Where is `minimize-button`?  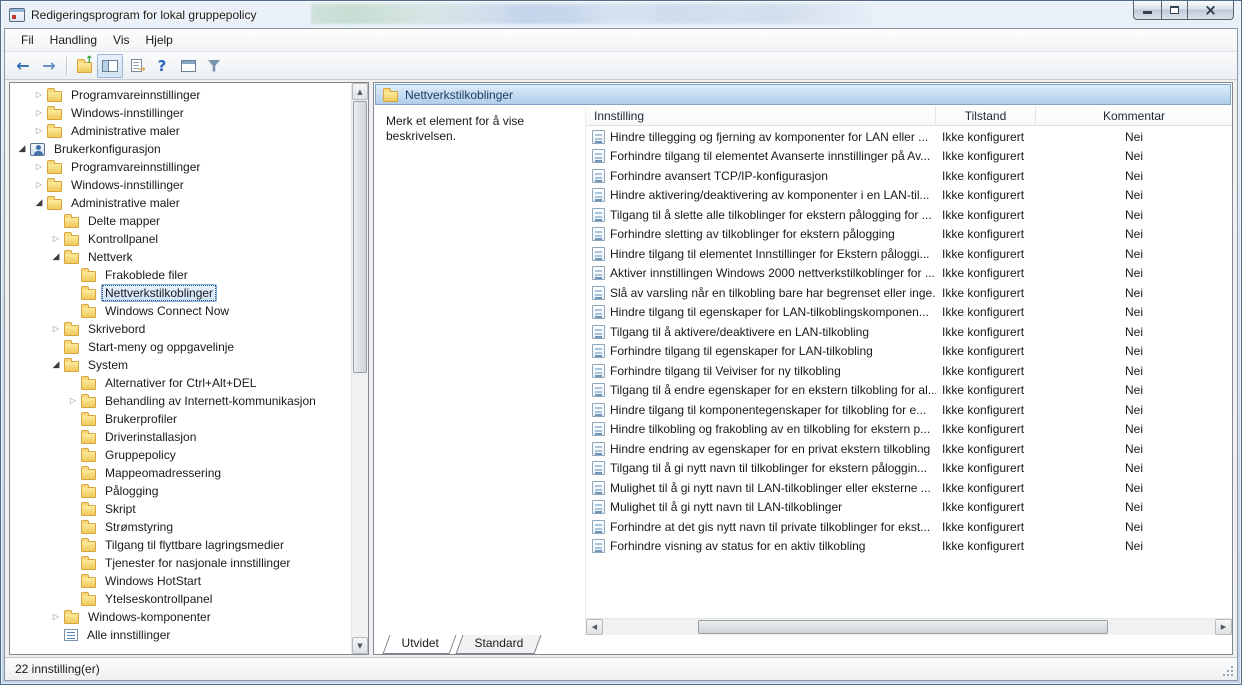
minimize-button is located at coordinates (1147, 10).